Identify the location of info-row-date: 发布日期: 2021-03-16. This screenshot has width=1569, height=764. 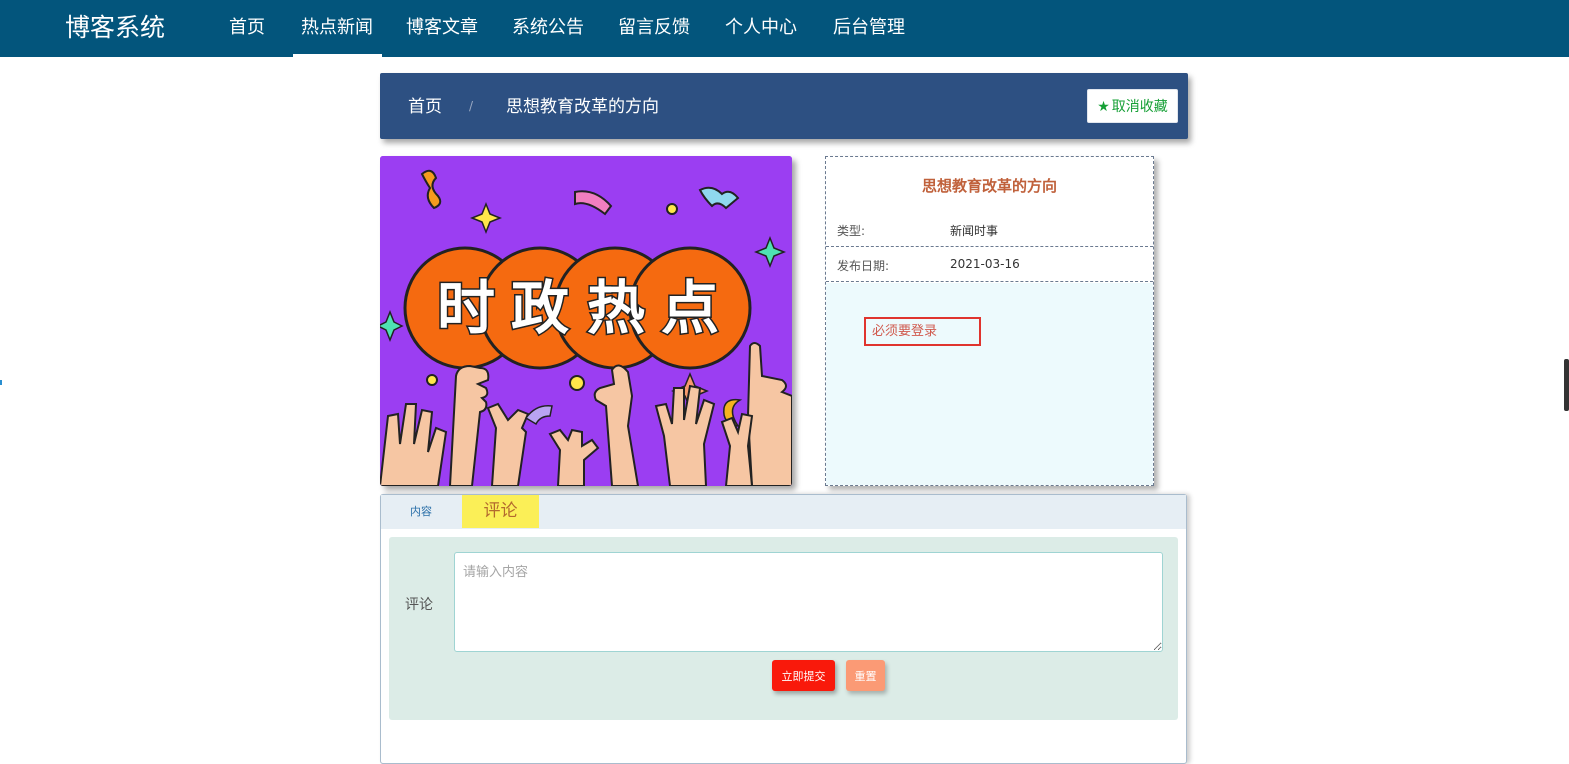
(989, 264).